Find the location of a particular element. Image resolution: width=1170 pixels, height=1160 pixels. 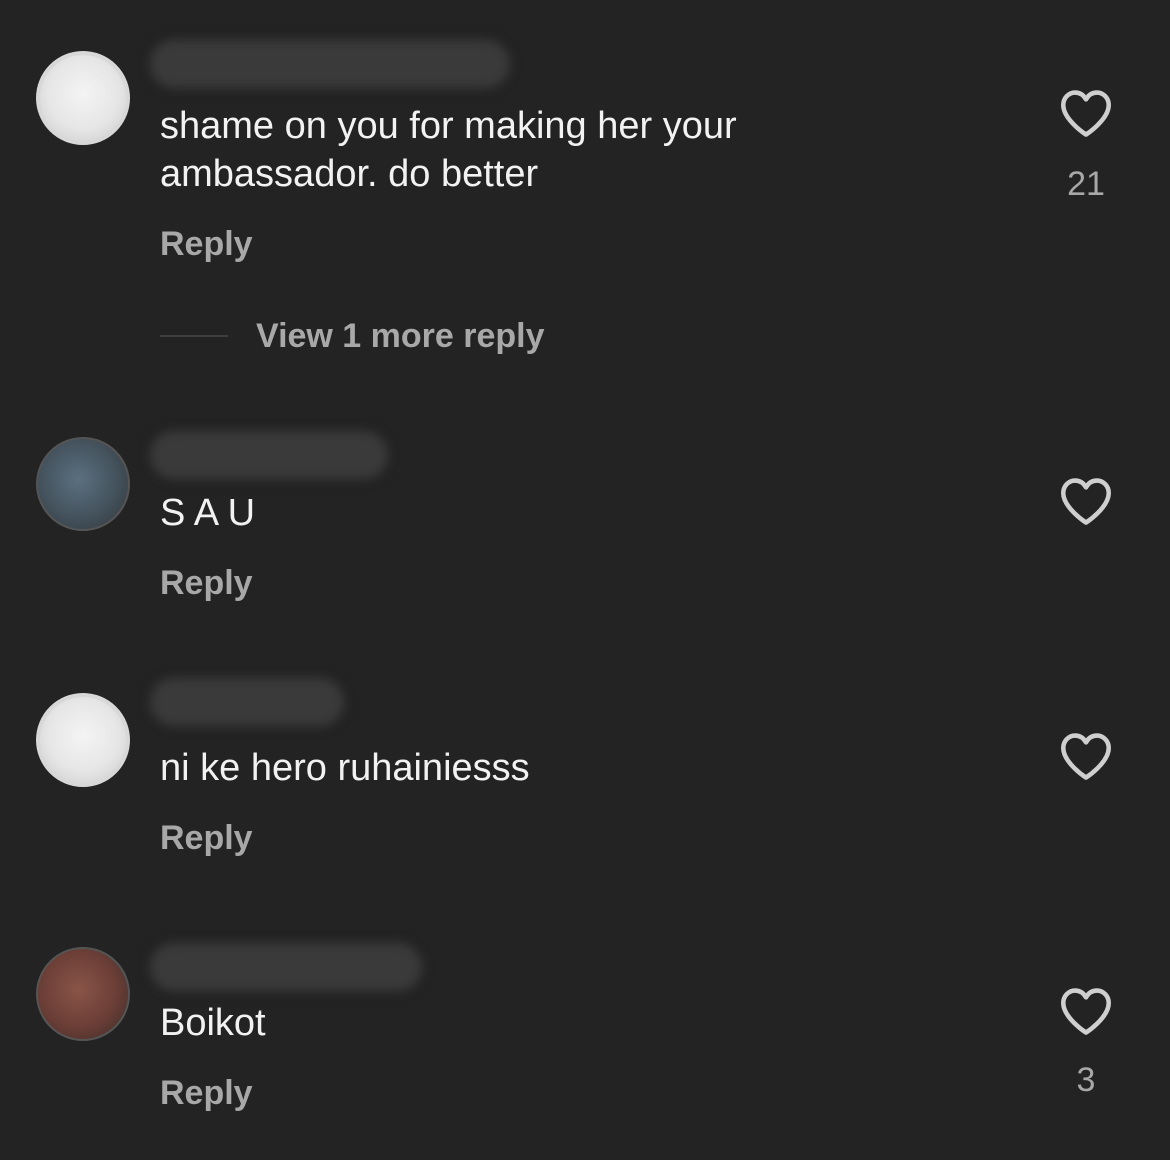

like-count: 21 is located at coordinates (1086, 184).